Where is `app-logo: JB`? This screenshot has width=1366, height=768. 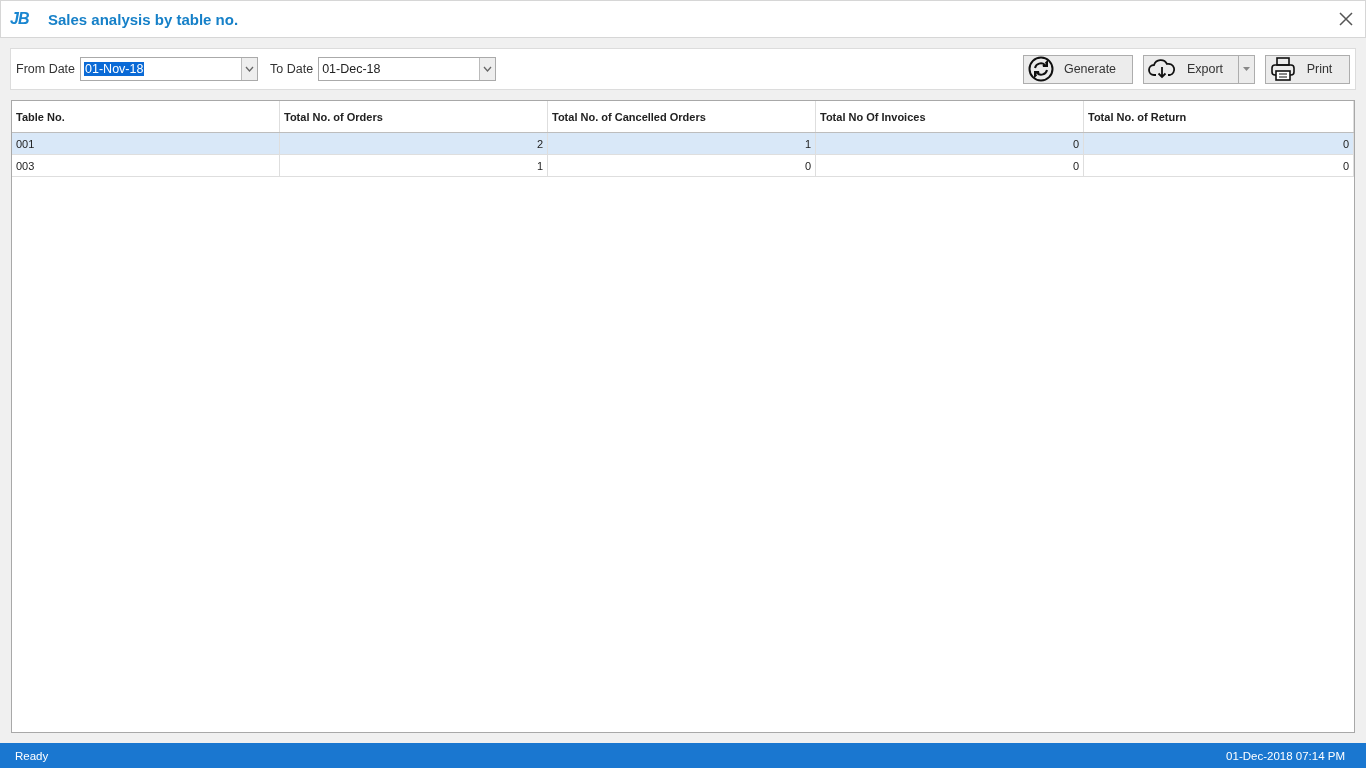
app-logo: JB is located at coordinates (20, 19).